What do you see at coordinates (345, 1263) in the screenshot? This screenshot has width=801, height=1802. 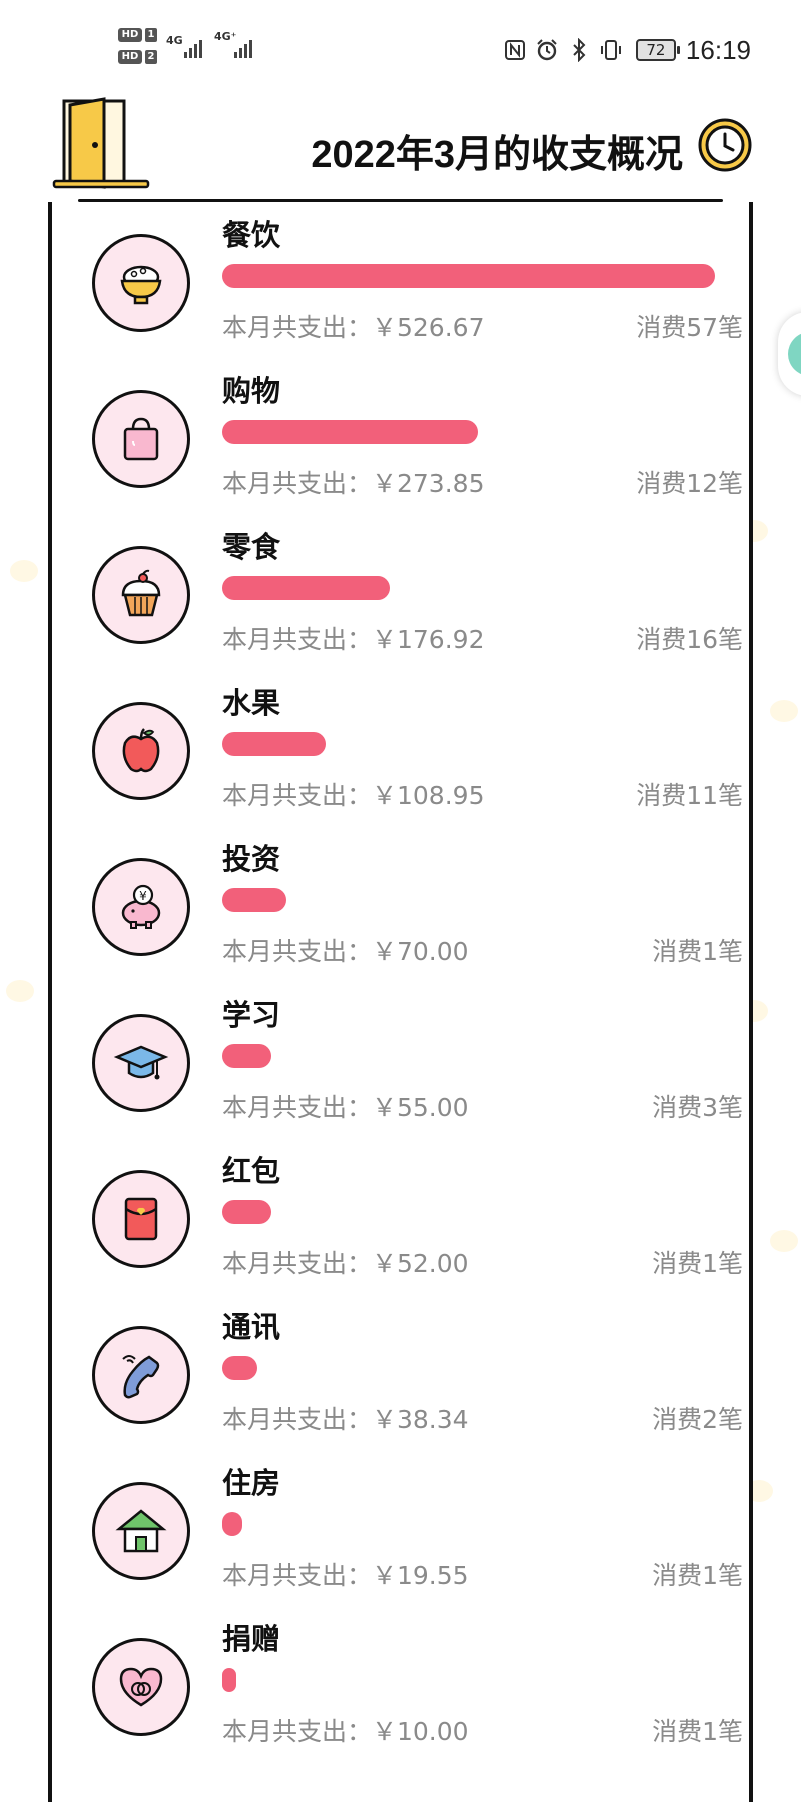 I see `category-total: 本月共支出：￥52.00` at bounding box center [345, 1263].